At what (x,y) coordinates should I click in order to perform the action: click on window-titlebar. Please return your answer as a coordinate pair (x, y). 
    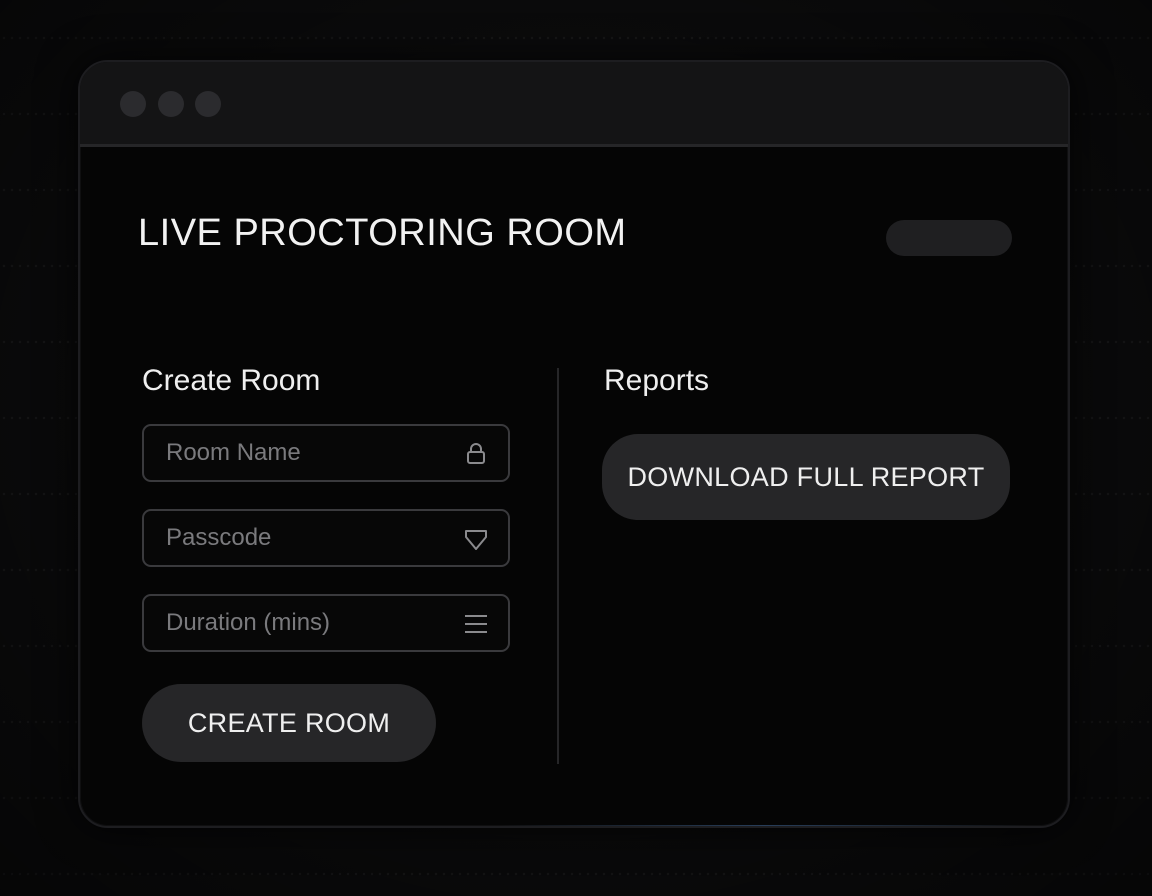
    Looking at the image, I should click on (574, 104).